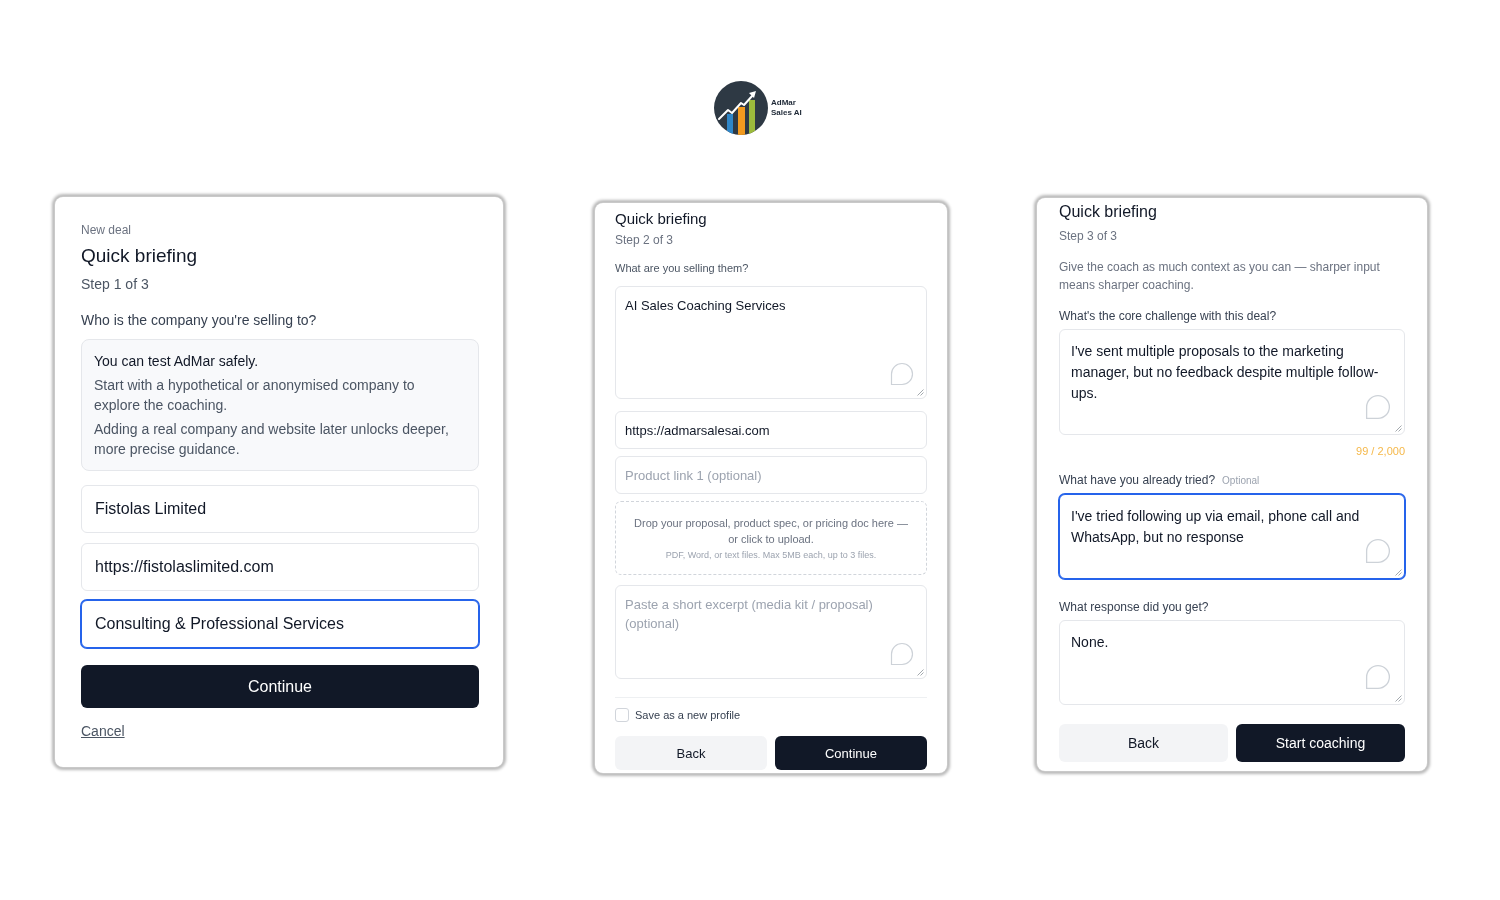  Describe the element at coordinates (1137, 480) in the screenshot. I see `field-label: What have you already tried?` at that location.